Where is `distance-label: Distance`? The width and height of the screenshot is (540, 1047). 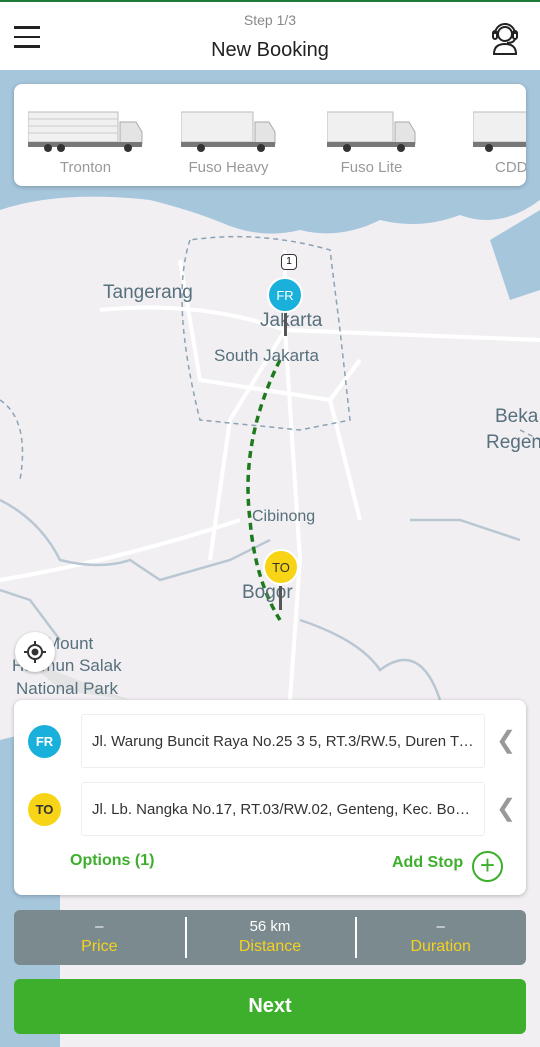
distance-label: Distance is located at coordinates (270, 946).